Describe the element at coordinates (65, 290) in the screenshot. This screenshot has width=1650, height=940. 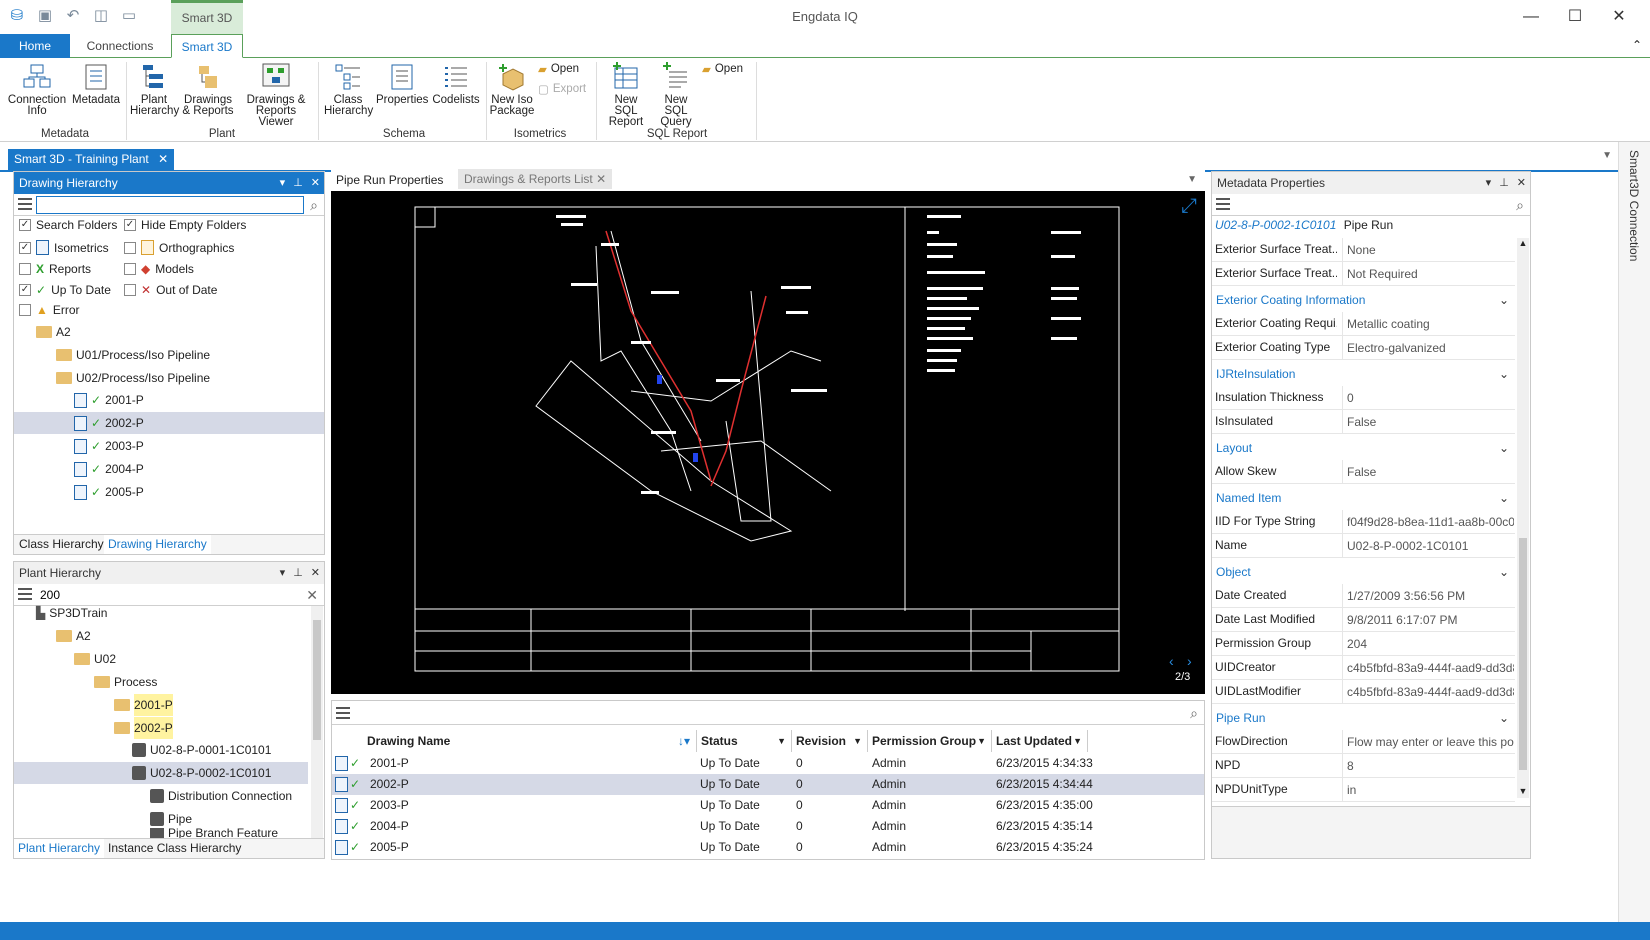
I see `up-to-date-checkbox: ✓Up To Date` at that location.